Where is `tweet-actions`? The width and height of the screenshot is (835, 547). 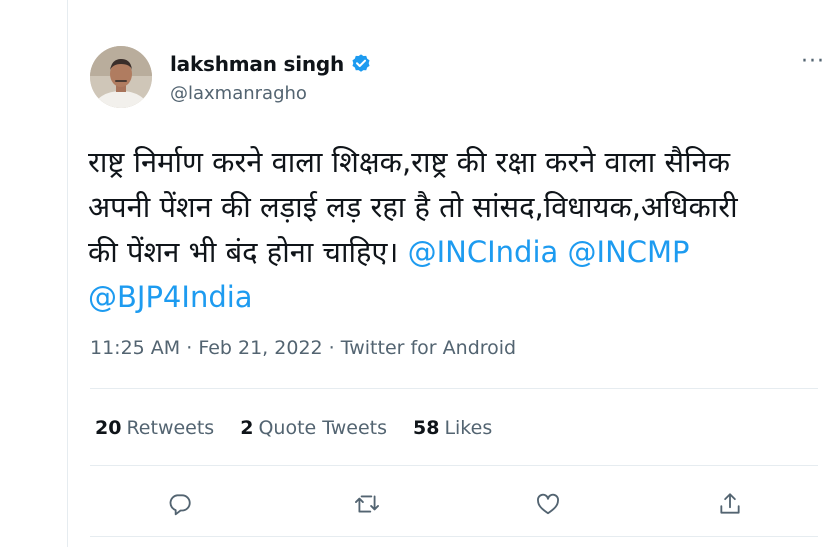
tweet-actions is located at coordinates (454, 504).